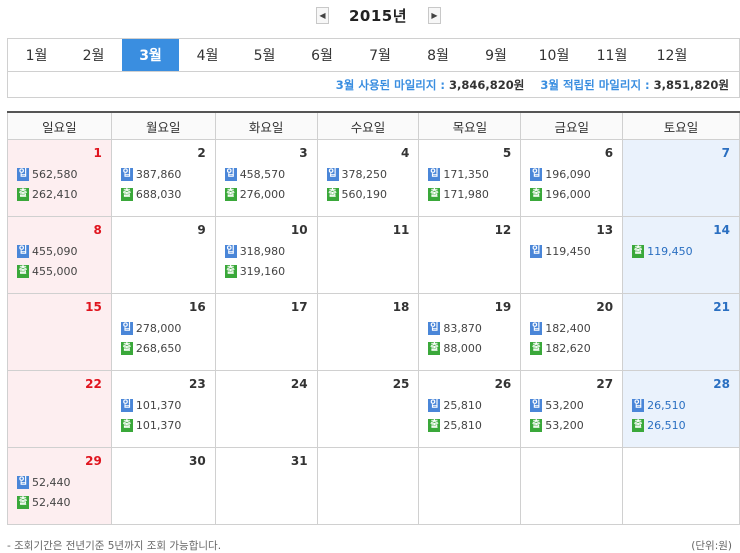  Describe the element at coordinates (59, 178) in the screenshot. I see `calendar-day-cell: 1 입 562,580 출 262,410` at that location.